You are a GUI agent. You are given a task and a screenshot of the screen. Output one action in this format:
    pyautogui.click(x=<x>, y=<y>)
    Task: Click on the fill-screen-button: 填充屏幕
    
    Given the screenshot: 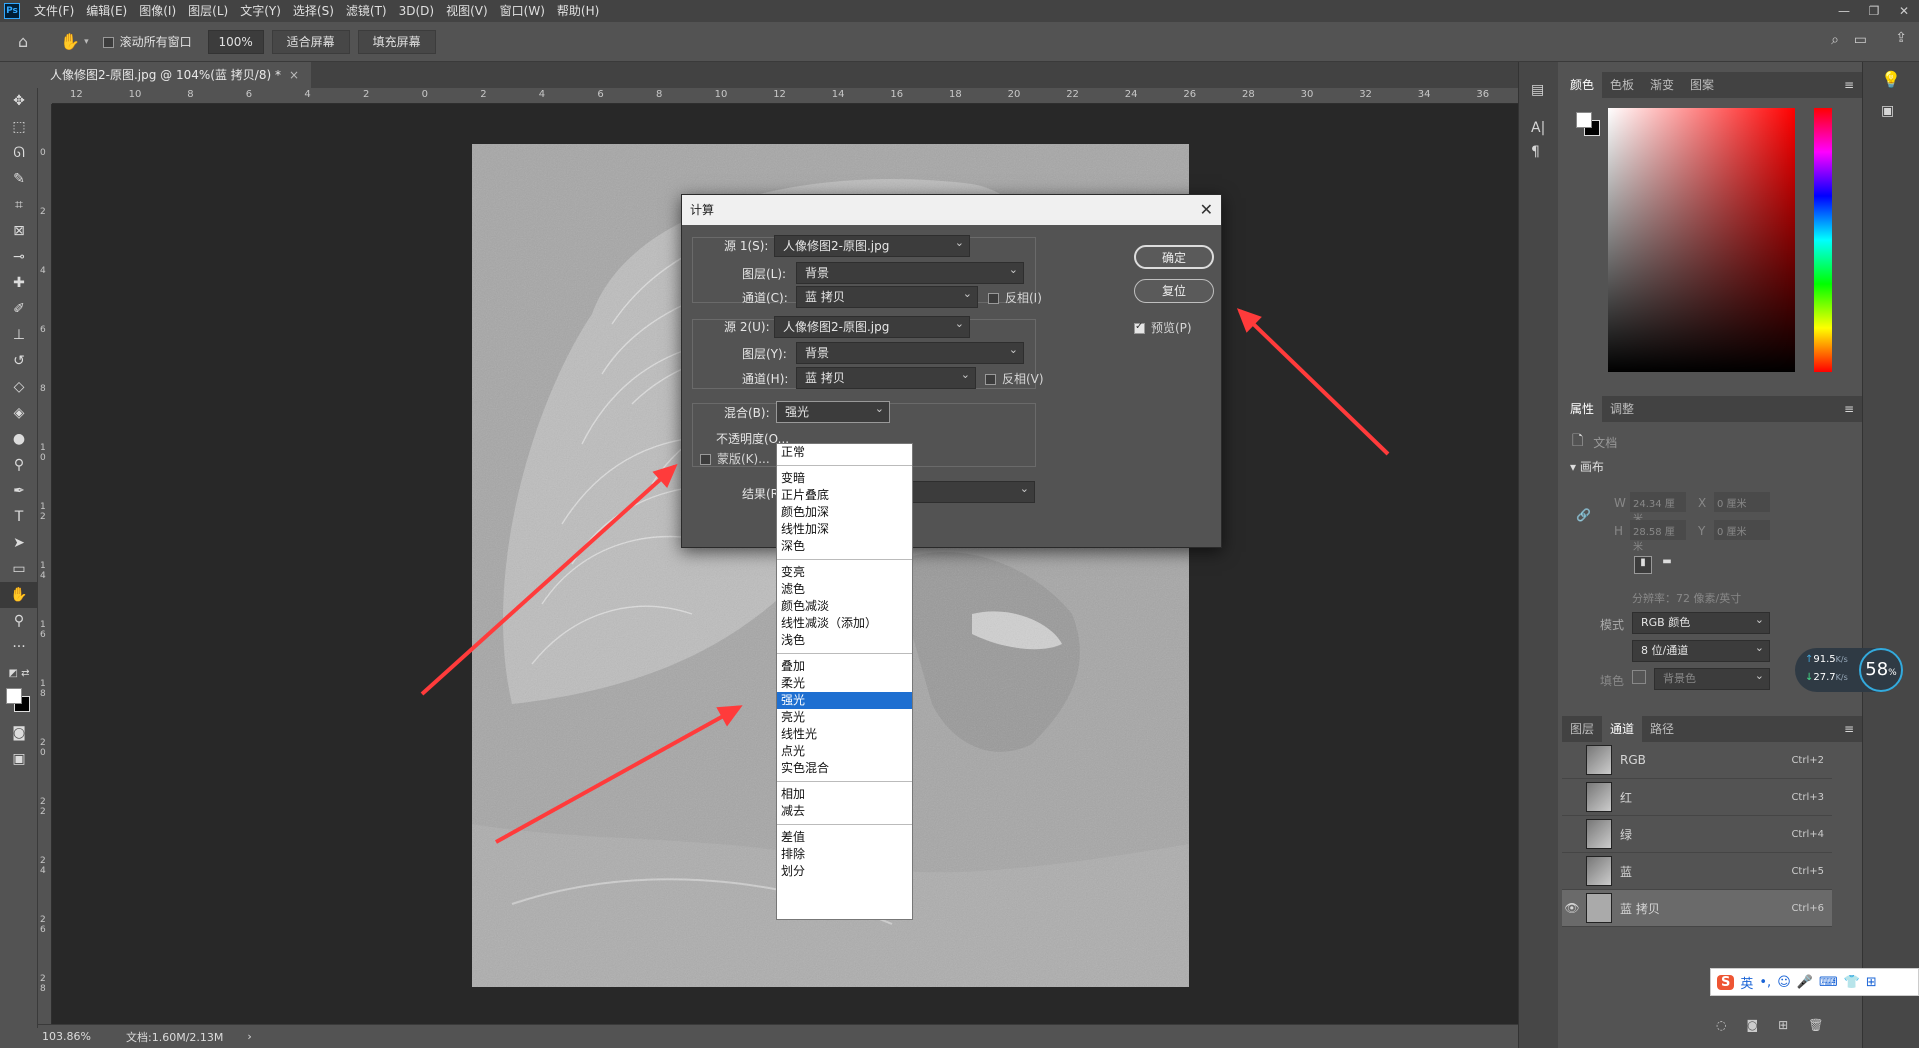 What is the action you would take?
    pyautogui.click(x=396, y=41)
    